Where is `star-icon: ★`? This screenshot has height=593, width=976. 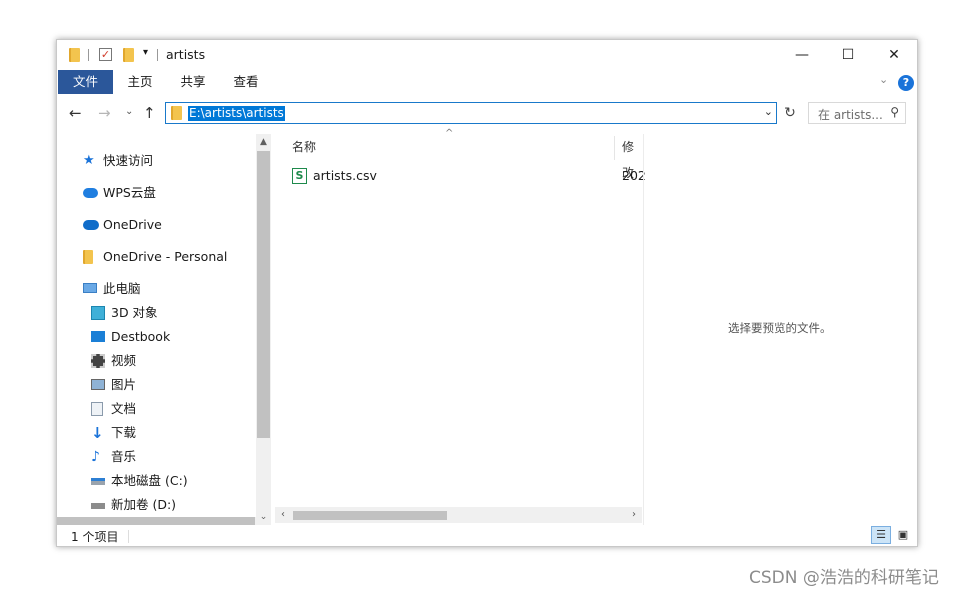
star-icon: ★ is located at coordinates (89, 160).